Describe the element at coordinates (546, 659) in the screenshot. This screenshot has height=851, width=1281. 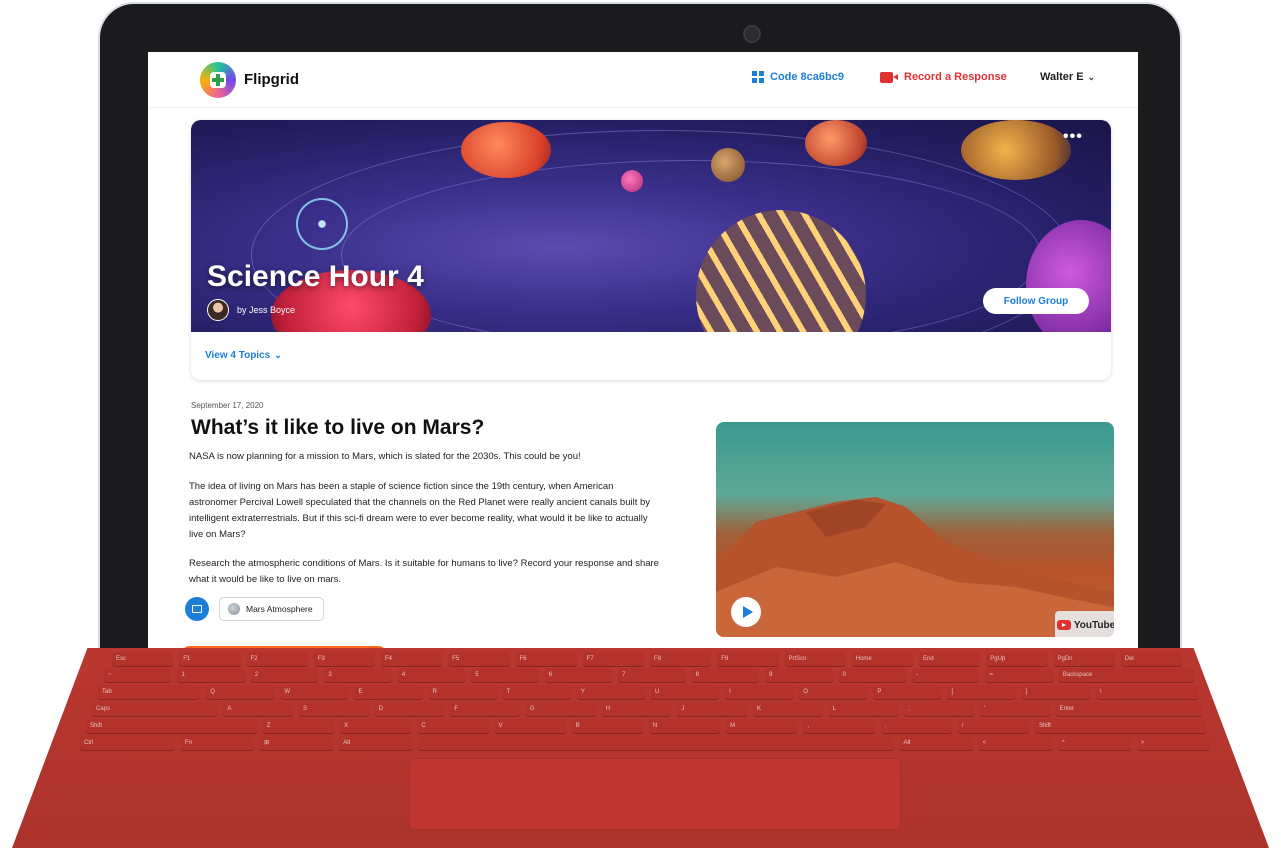
I see `keyboard-key: F6` at that location.